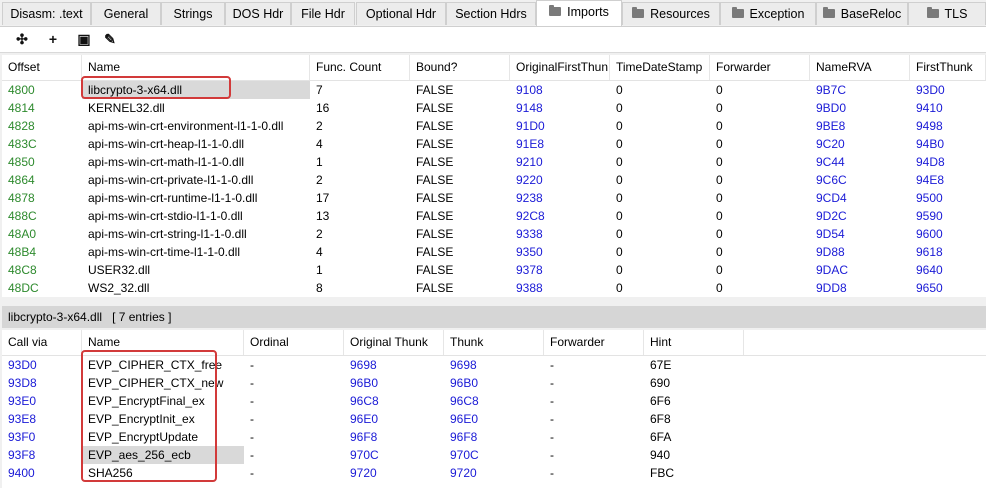  I want to click on tab-file-hdr: File Hdr, so click(323, 13).